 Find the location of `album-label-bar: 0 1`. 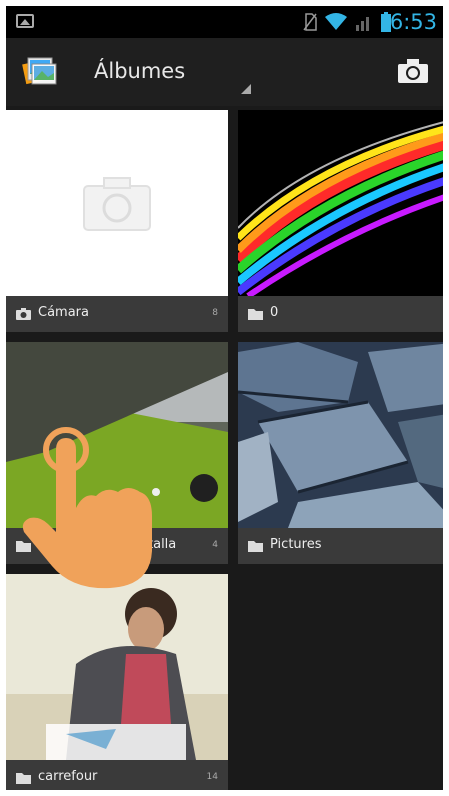

album-label-bar: 0 1 is located at coordinates (340, 314).